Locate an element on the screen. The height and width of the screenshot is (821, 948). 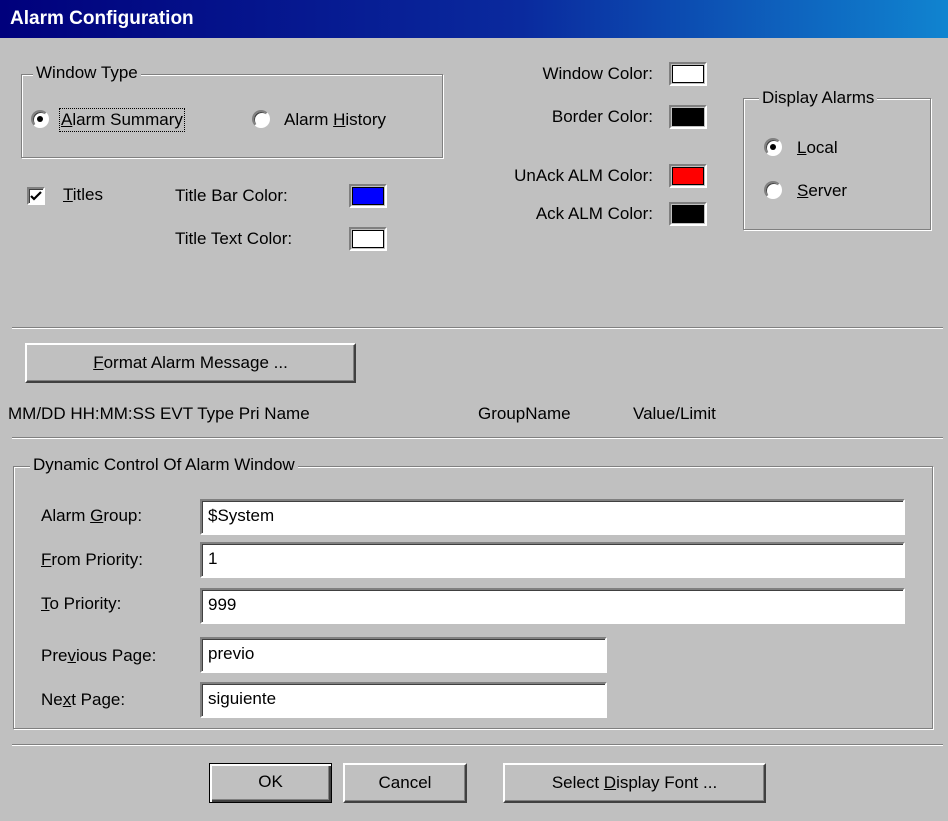
unack-alm-color-fill is located at coordinates (688, 176).